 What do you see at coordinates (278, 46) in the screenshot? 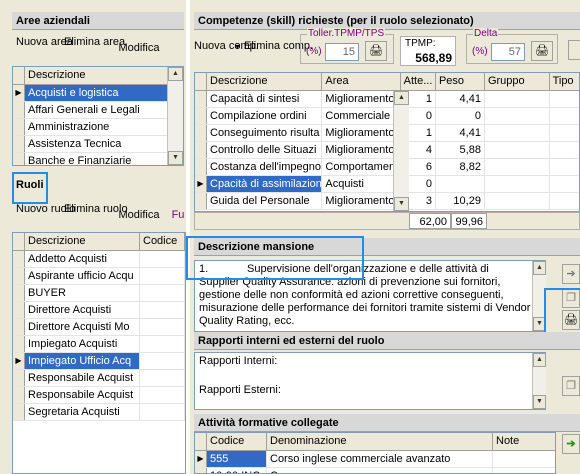
I see `elimina-comp-button: Elimina comp.` at bounding box center [278, 46].